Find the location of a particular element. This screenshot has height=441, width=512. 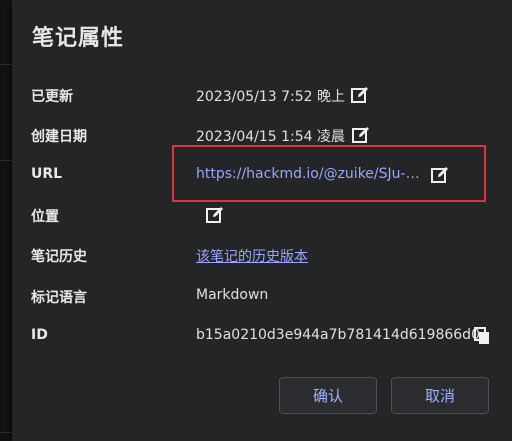

property-row-language: 标记语言 Markdown is located at coordinates (262, 297).